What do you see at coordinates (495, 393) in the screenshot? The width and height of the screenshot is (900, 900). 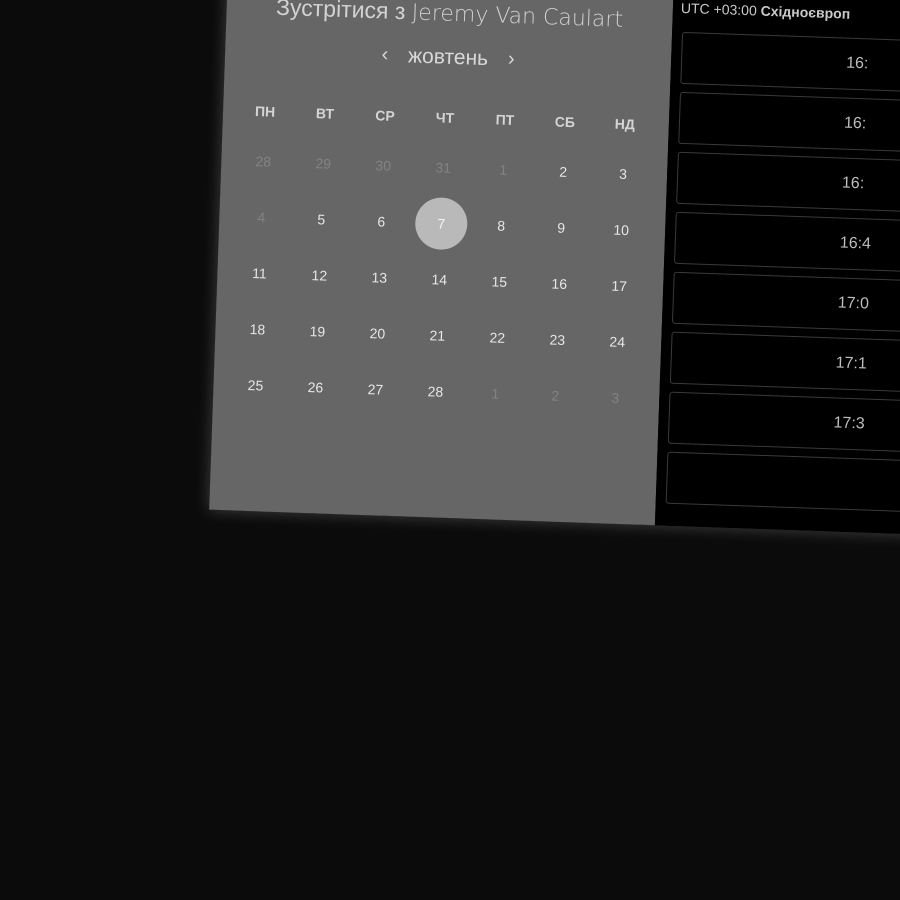 I see `calendar-day-outside-month: 1` at bounding box center [495, 393].